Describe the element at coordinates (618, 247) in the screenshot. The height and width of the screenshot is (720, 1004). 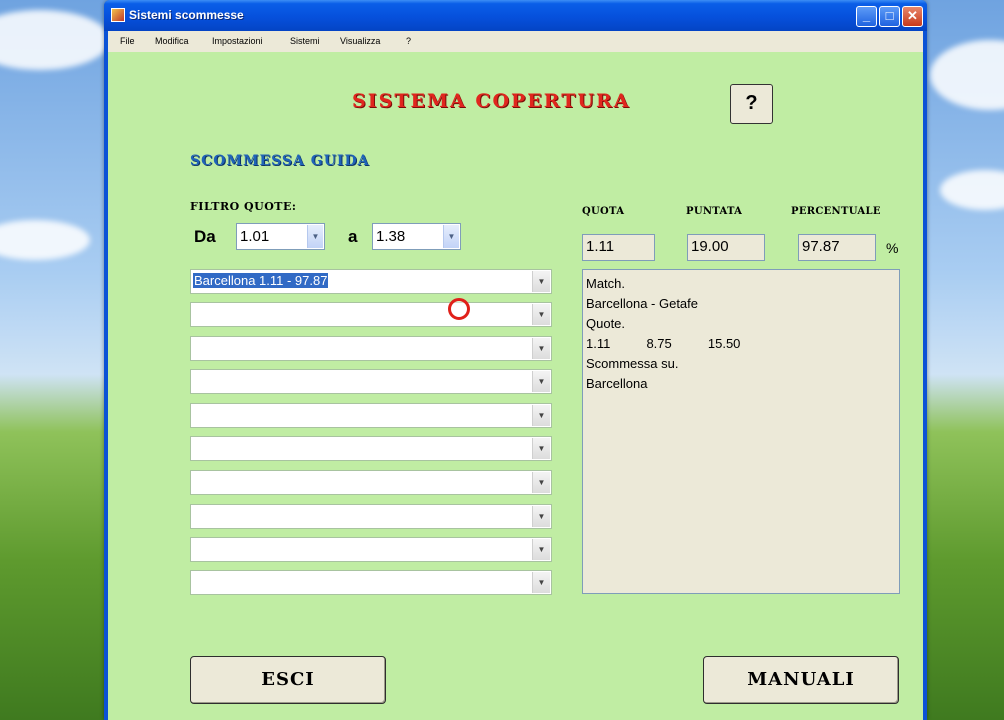
I see `quota-field: 1.11` at that location.